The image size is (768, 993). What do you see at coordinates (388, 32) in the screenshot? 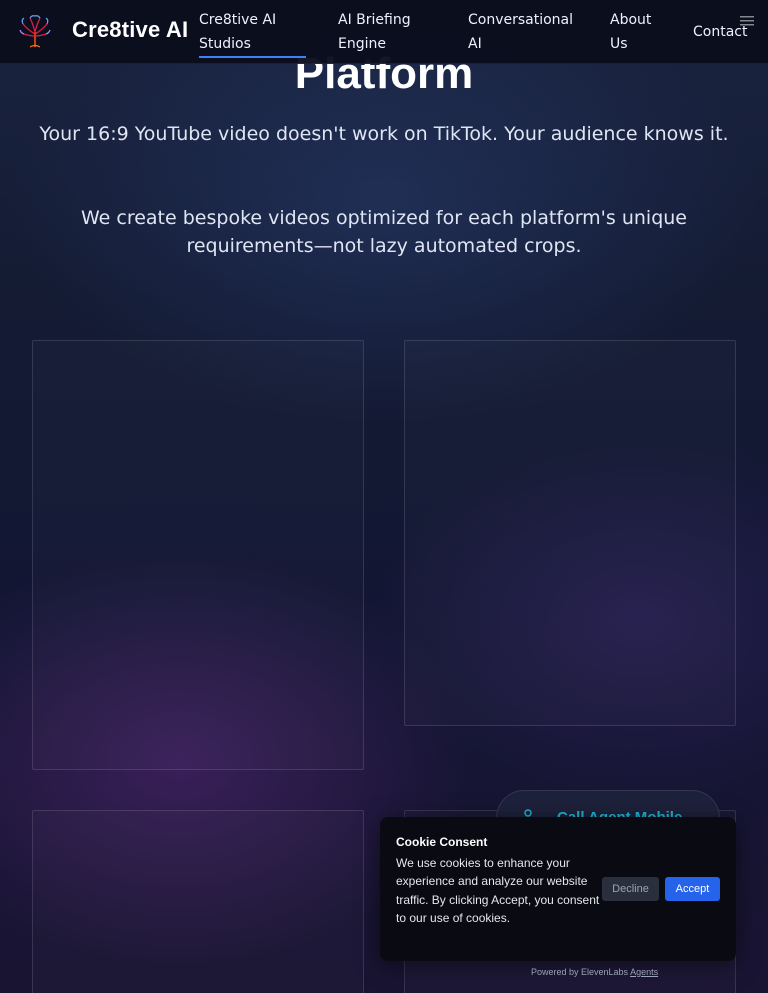
I see `nav-item-briefing-engine: AI Briefing Engine` at bounding box center [388, 32].